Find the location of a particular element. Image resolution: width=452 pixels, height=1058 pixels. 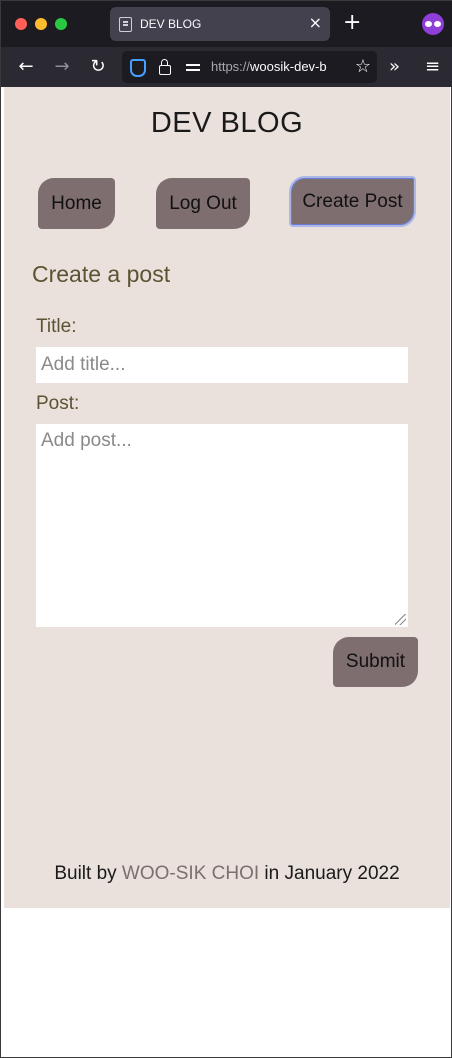

forward-button: → is located at coordinates (62, 67).